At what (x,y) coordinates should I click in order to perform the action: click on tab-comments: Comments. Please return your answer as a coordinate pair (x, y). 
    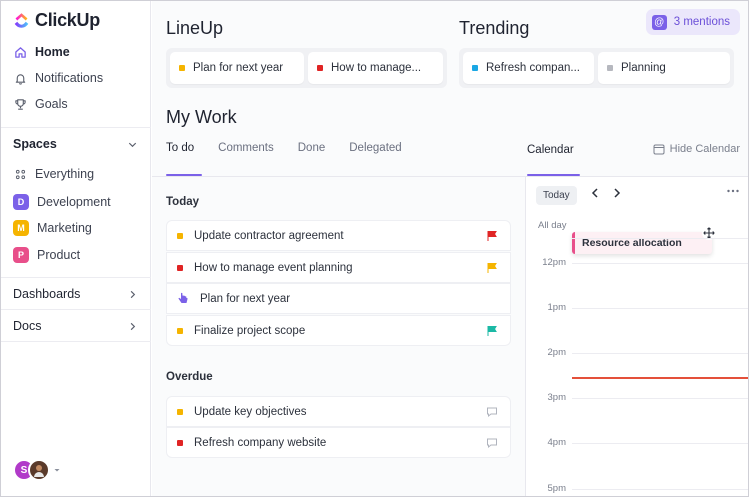
    Looking at the image, I should click on (252, 148).